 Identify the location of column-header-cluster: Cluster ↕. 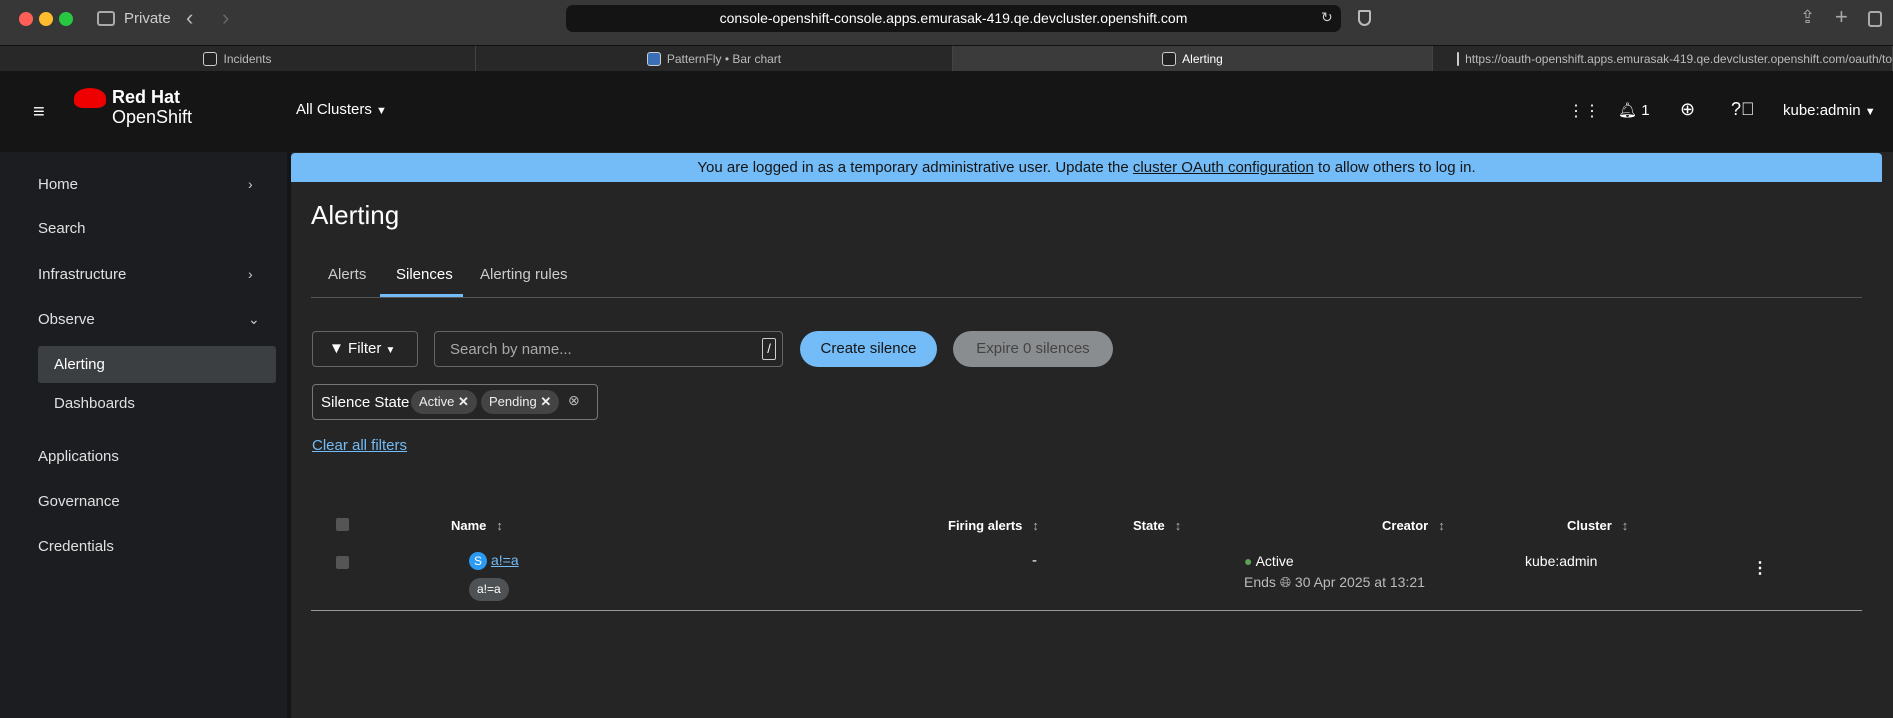
(1597, 525).